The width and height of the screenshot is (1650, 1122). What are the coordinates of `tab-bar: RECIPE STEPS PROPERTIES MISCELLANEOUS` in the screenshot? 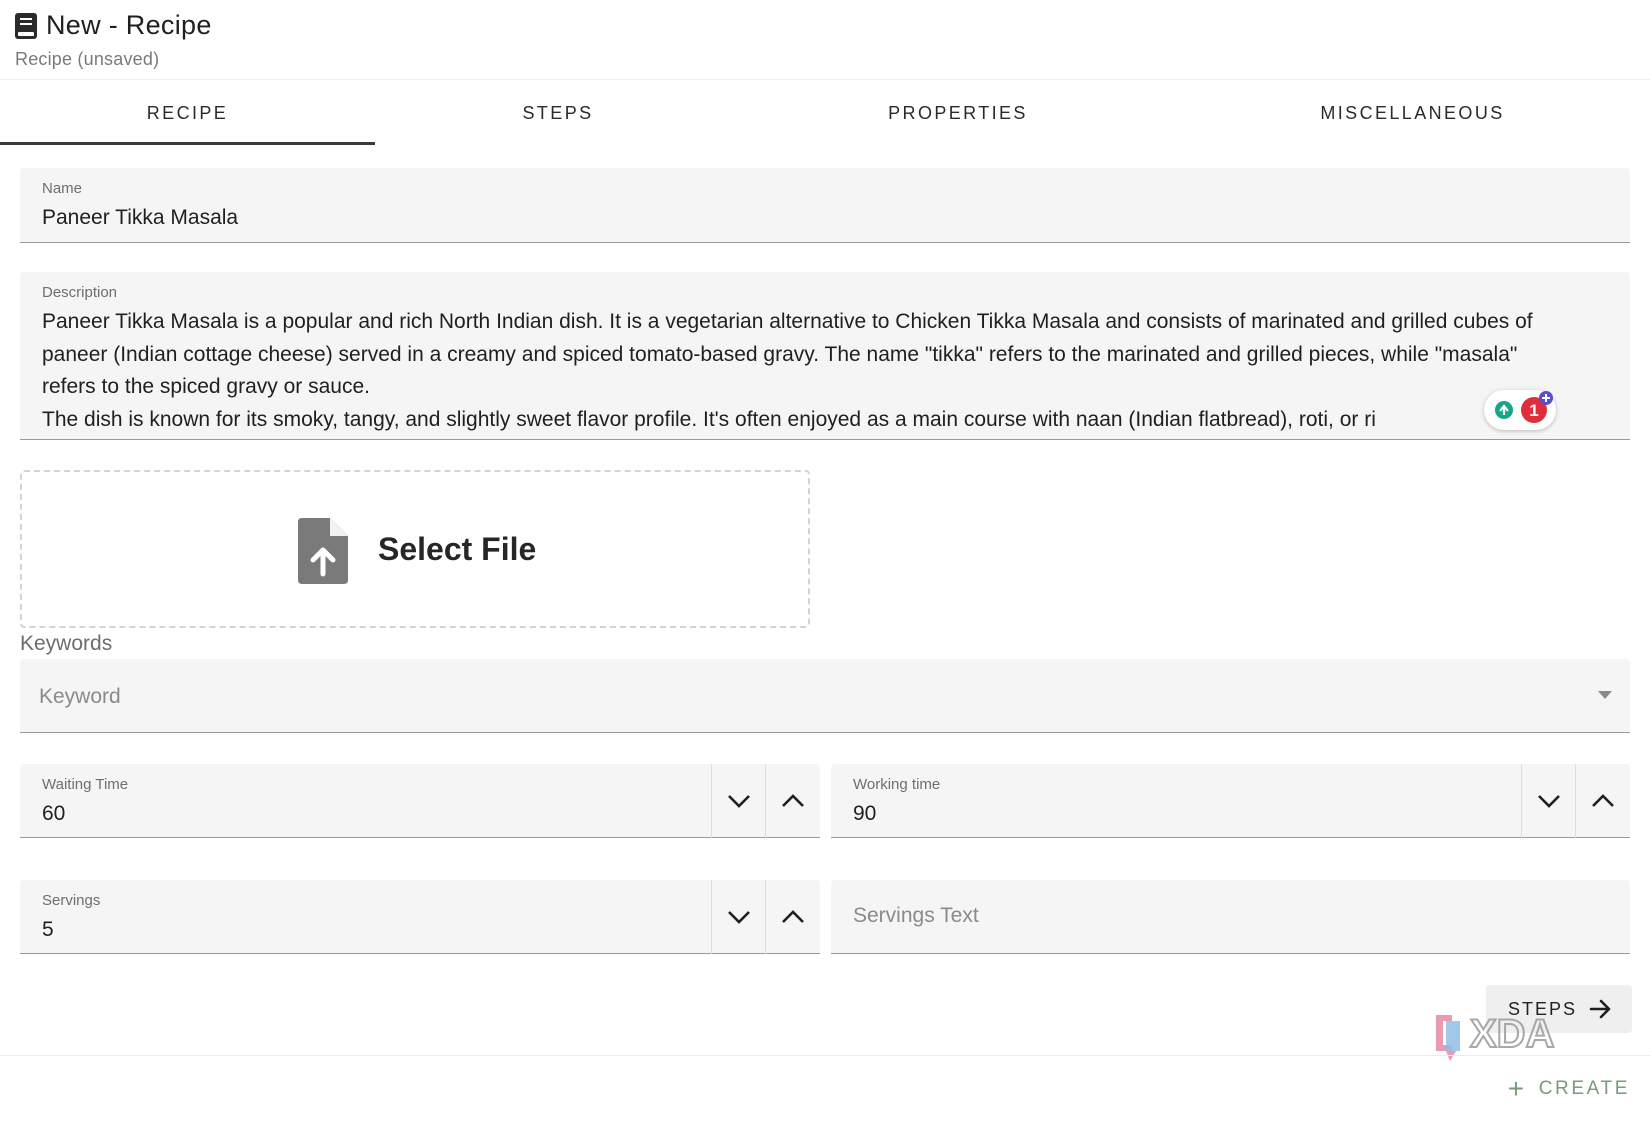 It's located at (825, 113).